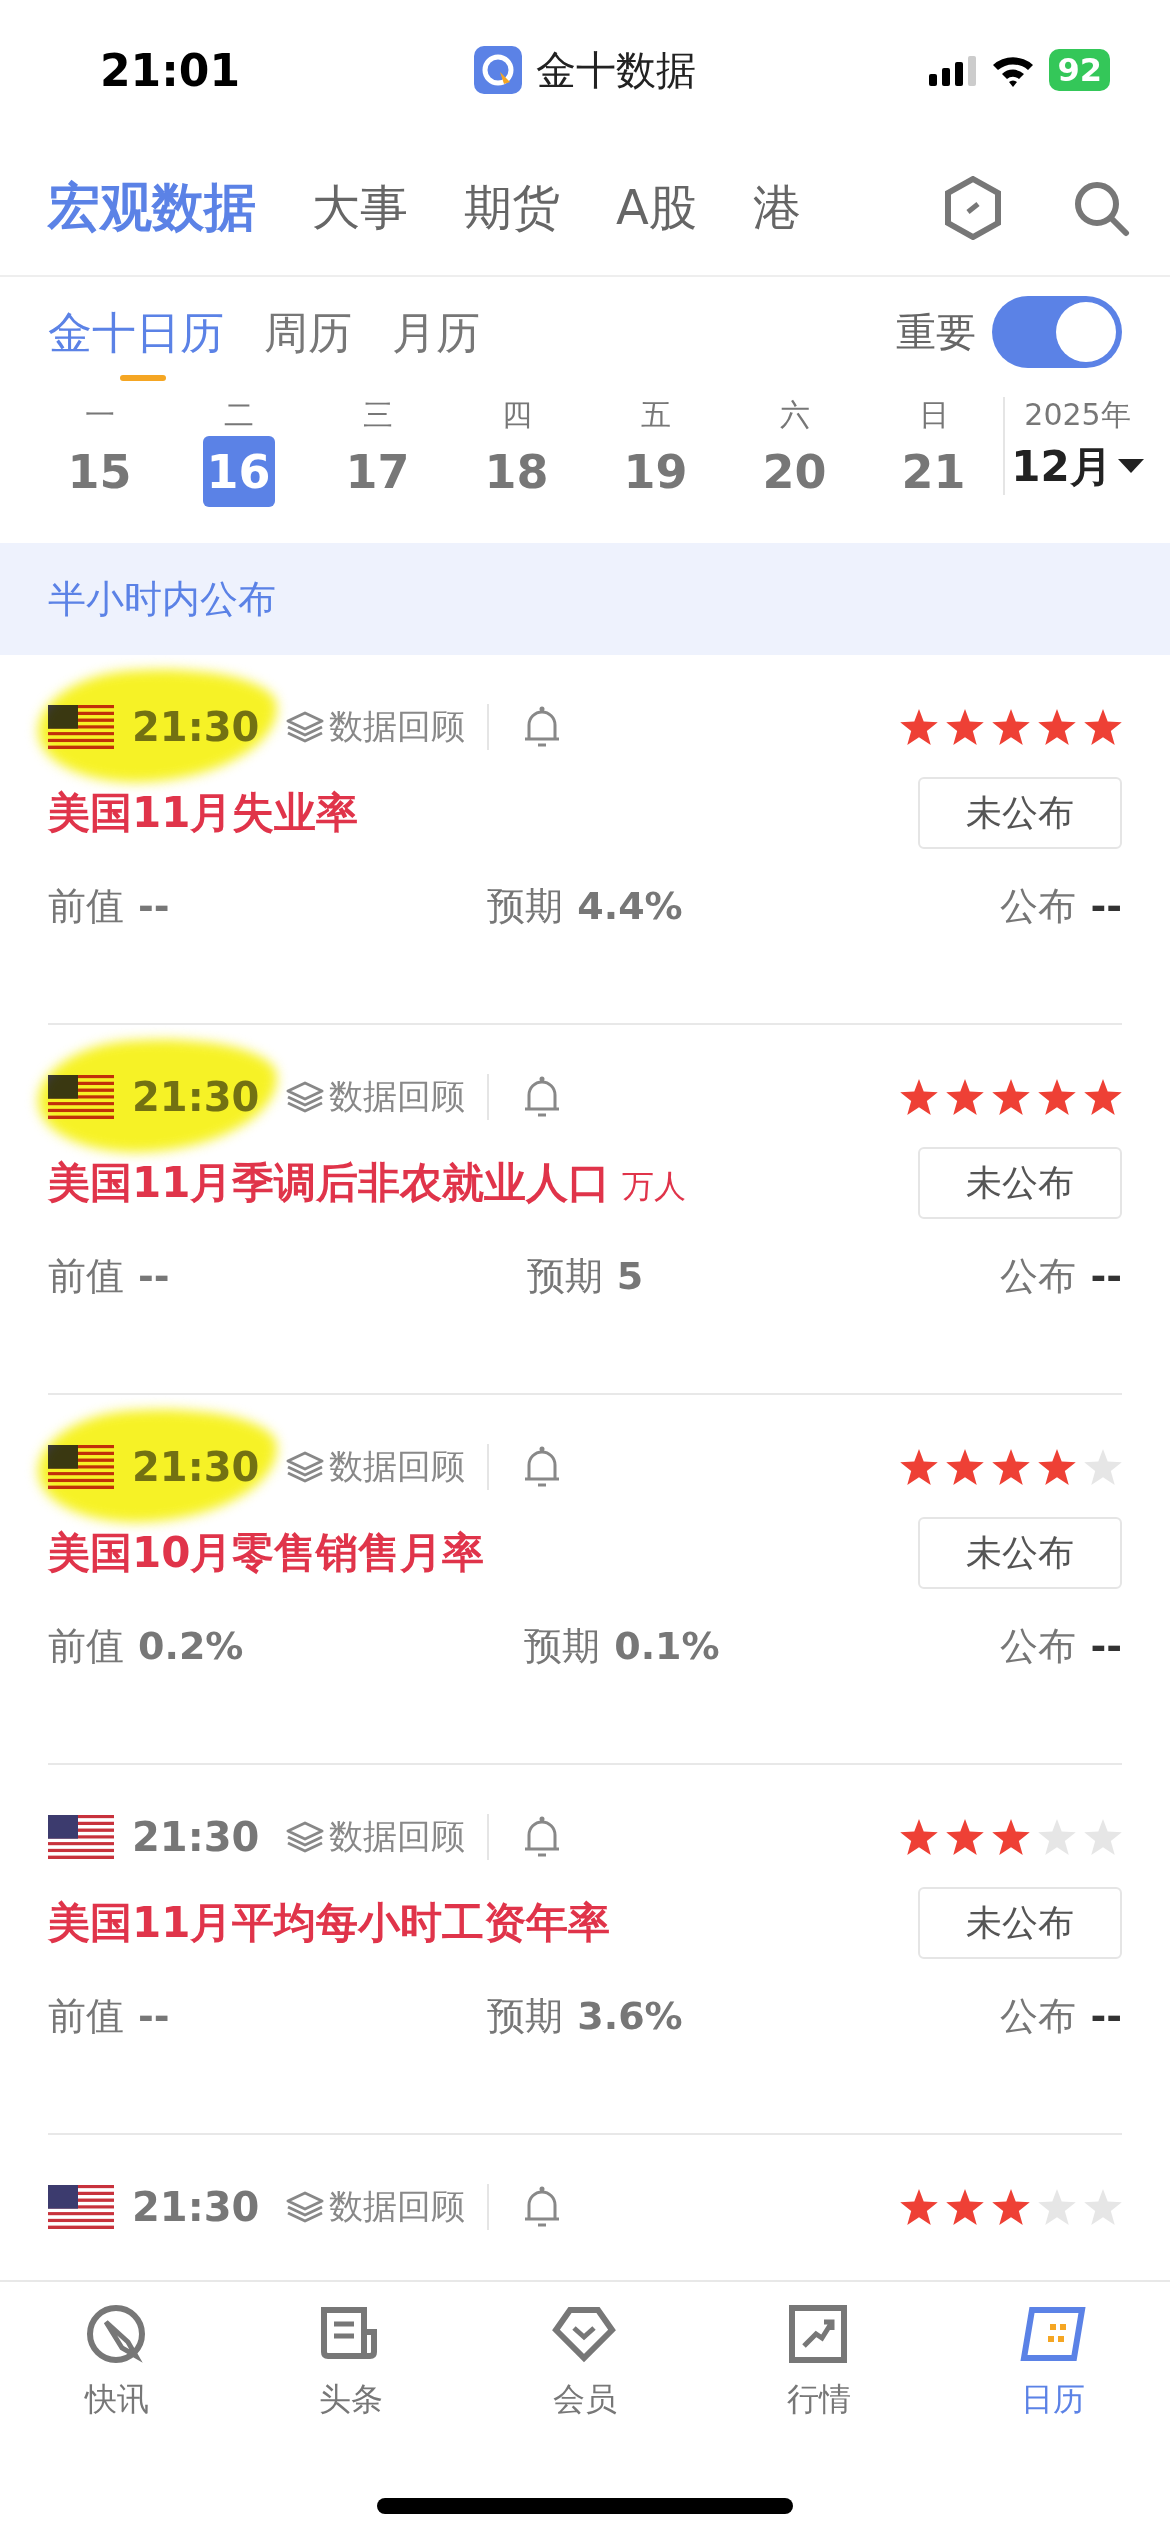 The image size is (1170, 2532). Describe the element at coordinates (203, 813) in the screenshot. I see `event-title: 美国11月失业率` at that location.